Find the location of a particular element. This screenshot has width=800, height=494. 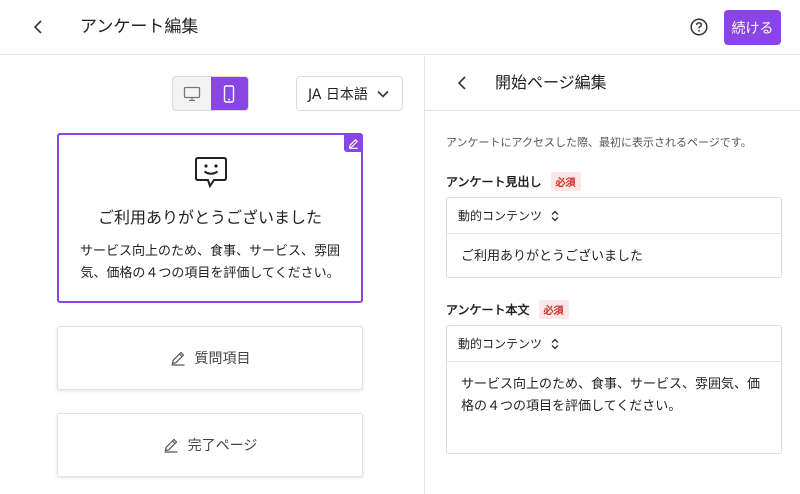

back-button is located at coordinates (39, 27).